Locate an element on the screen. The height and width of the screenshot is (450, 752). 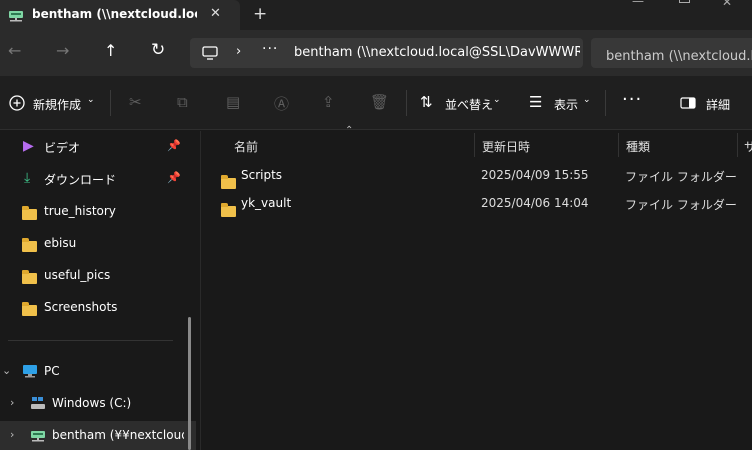
sidebar-item-ebisu: ebisu is located at coordinates (98, 244).